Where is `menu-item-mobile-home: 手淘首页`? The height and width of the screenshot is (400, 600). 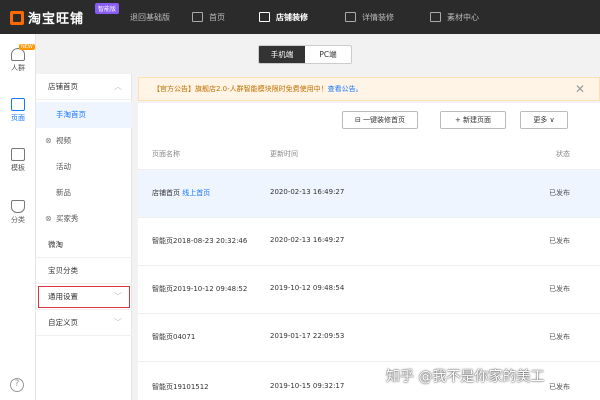 menu-item-mobile-home: 手淘首页 is located at coordinates (84, 115).